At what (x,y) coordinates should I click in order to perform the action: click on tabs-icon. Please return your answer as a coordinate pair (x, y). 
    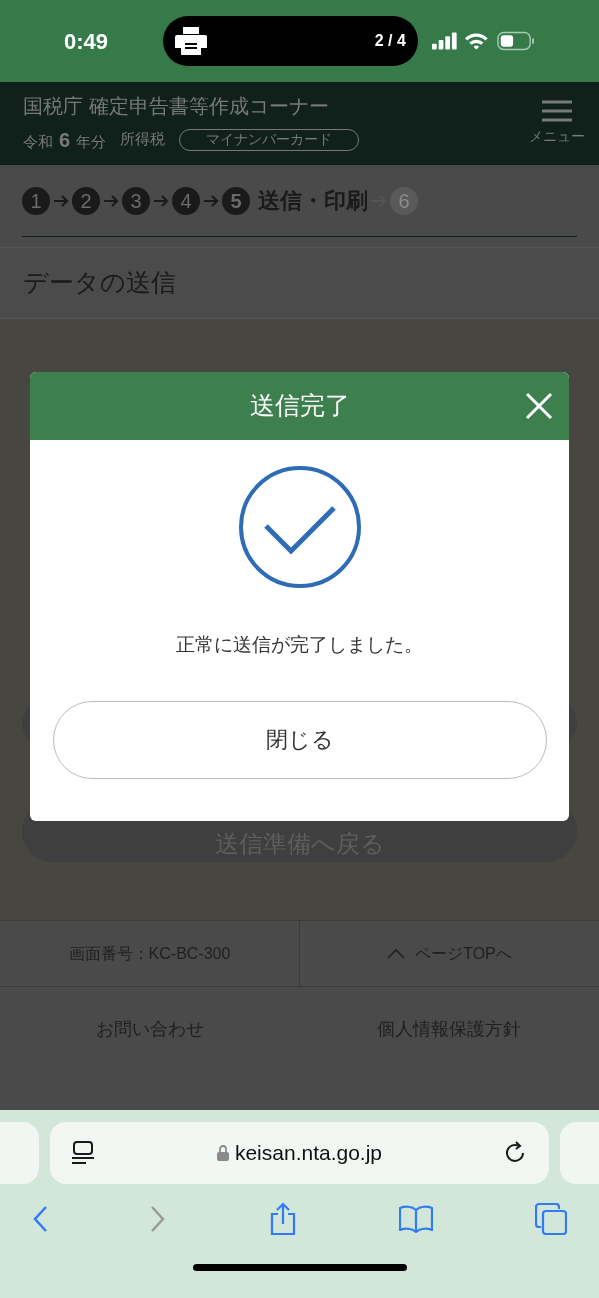
    Looking at the image, I should click on (551, 1219).